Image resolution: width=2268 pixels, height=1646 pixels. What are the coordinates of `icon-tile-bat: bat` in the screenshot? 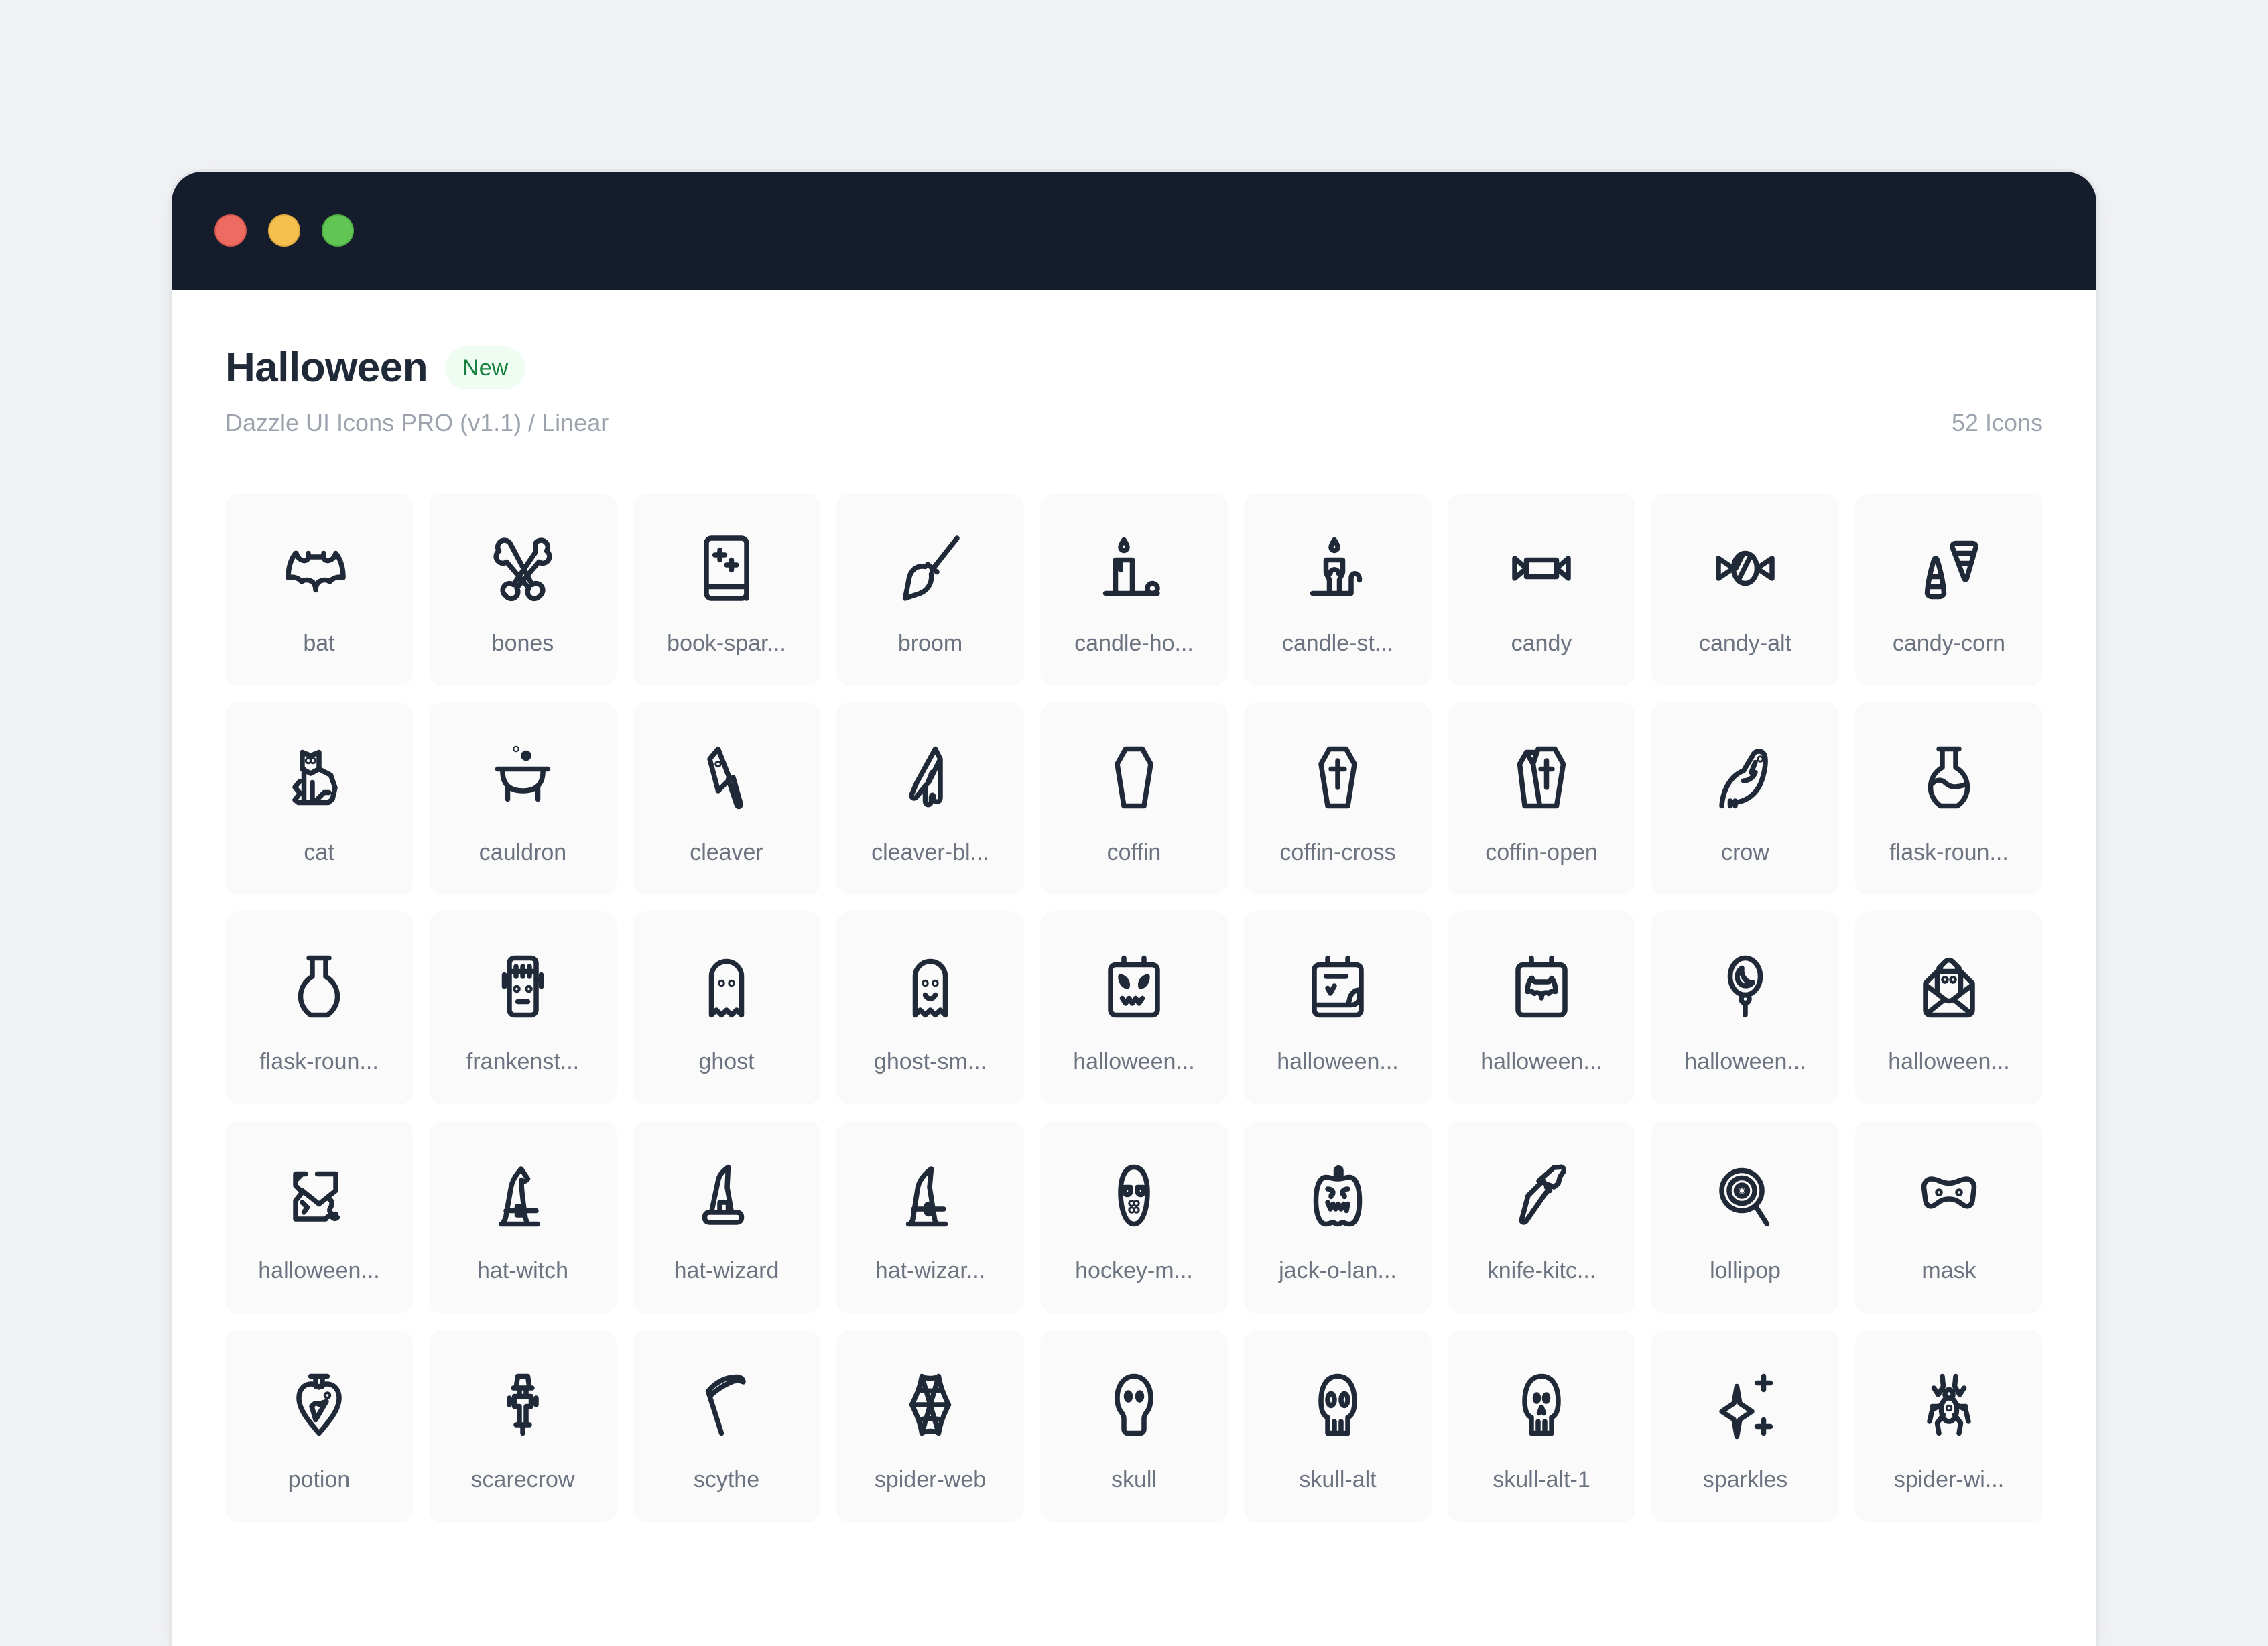 It's located at (319, 589).